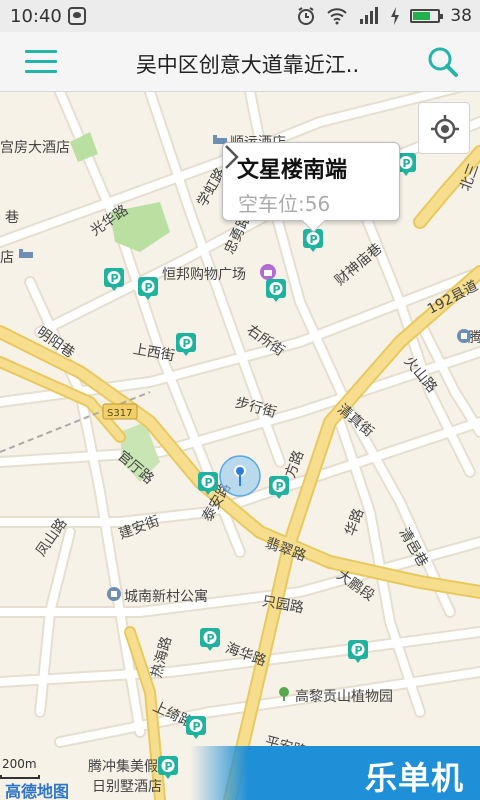  Describe the element at coordinates (369, 15) in the screenshot. I see `signal-icon` at that location.